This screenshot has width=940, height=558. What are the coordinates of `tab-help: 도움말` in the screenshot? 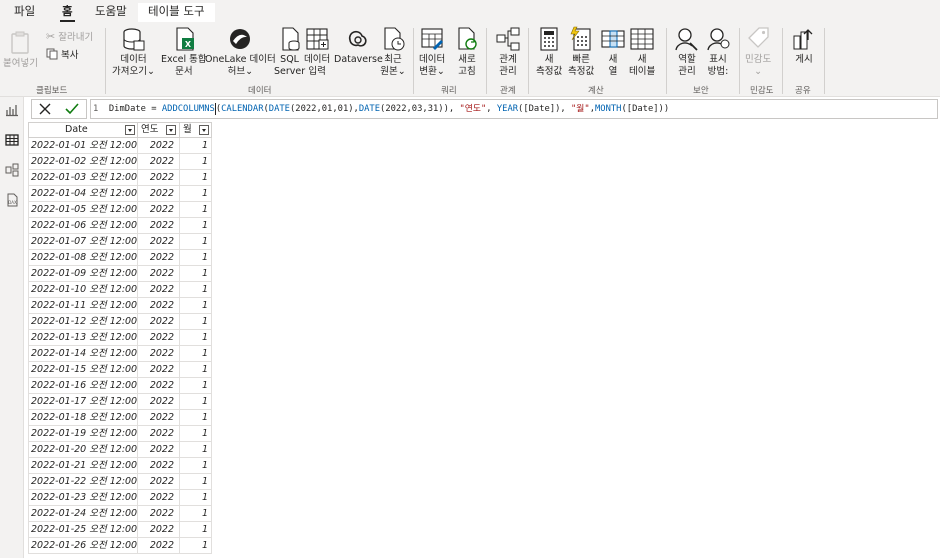 It's located at (111, 12).